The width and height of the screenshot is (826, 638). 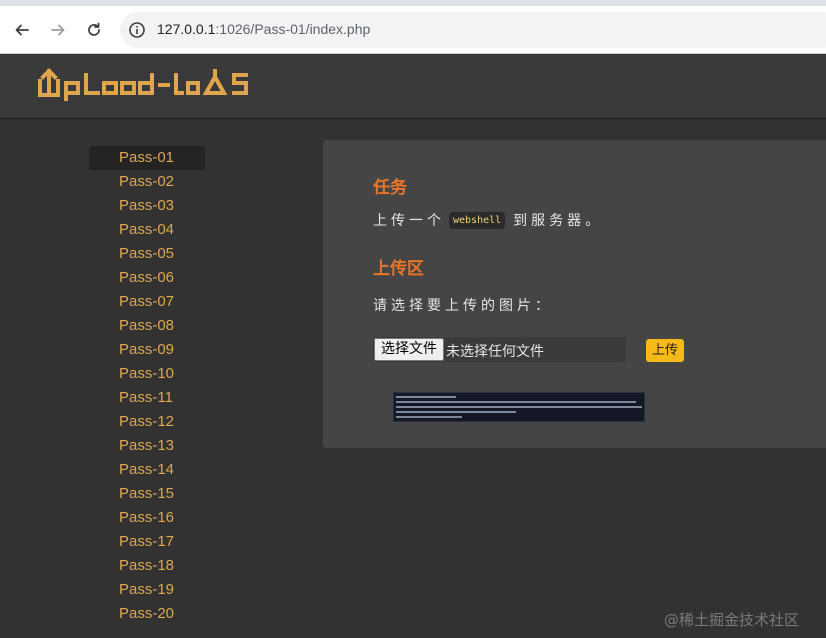 What do you see at coordinates (558, 220) in the screenshot?
I see `task-suffix: 到服务器。` at bounding box center [558, 220].